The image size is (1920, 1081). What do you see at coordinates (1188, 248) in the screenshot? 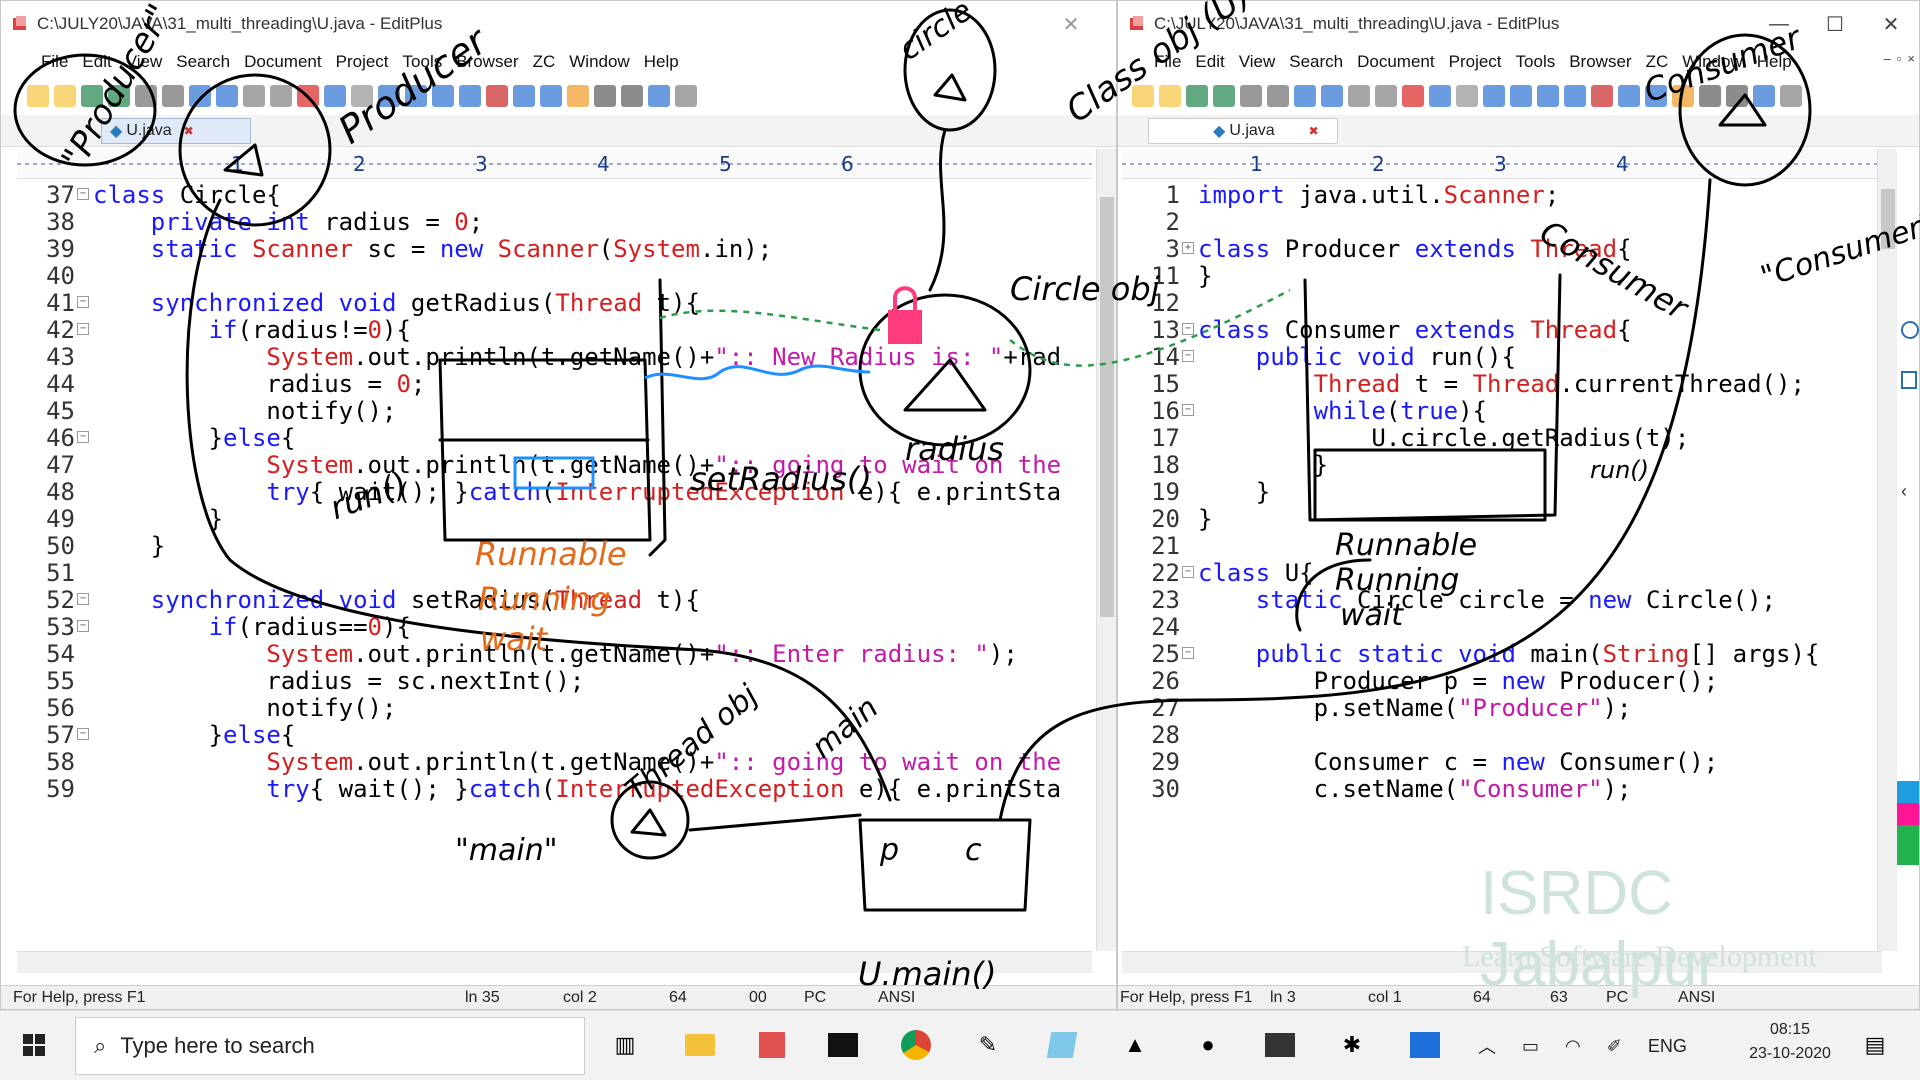
I see `fold-toggle-icon: +` at bounding box center [1188, 248].